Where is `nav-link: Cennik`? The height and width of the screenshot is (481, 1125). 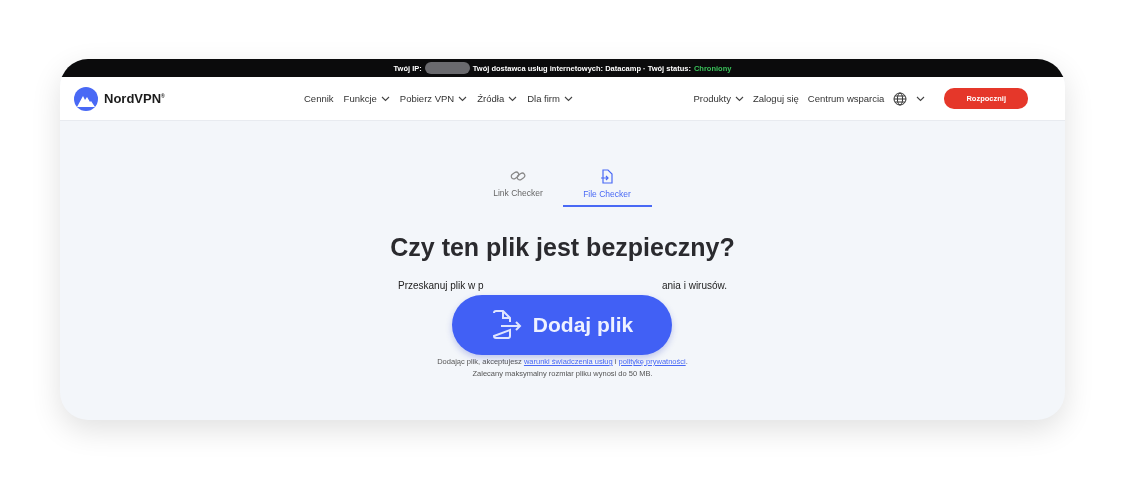
nav-link: Cennik is located at coordinates (319, 98).